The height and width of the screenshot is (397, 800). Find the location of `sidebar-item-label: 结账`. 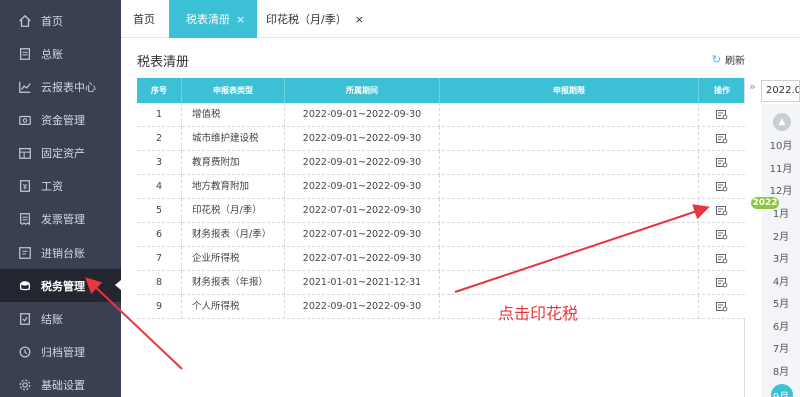

sidebar-item-label: 结账 is located at coordinates (52, 319).